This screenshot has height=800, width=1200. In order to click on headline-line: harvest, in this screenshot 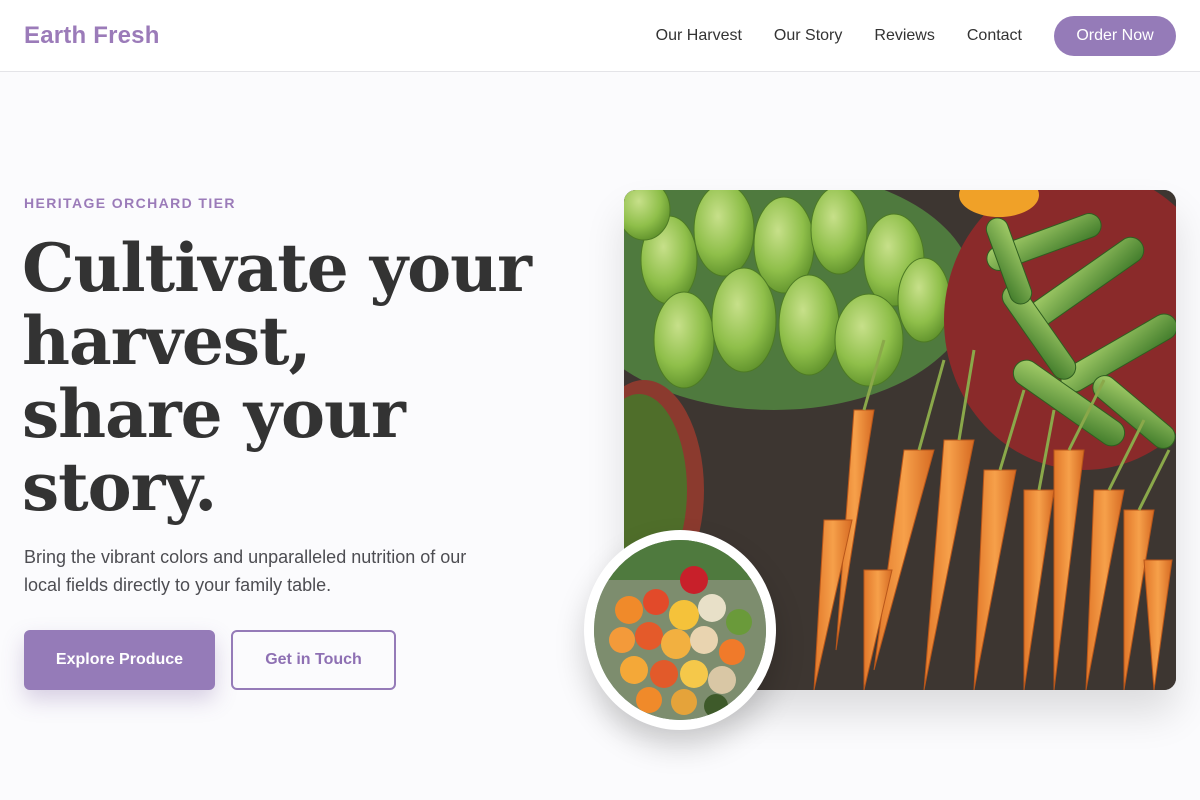, I will do `click(166, 341)`.